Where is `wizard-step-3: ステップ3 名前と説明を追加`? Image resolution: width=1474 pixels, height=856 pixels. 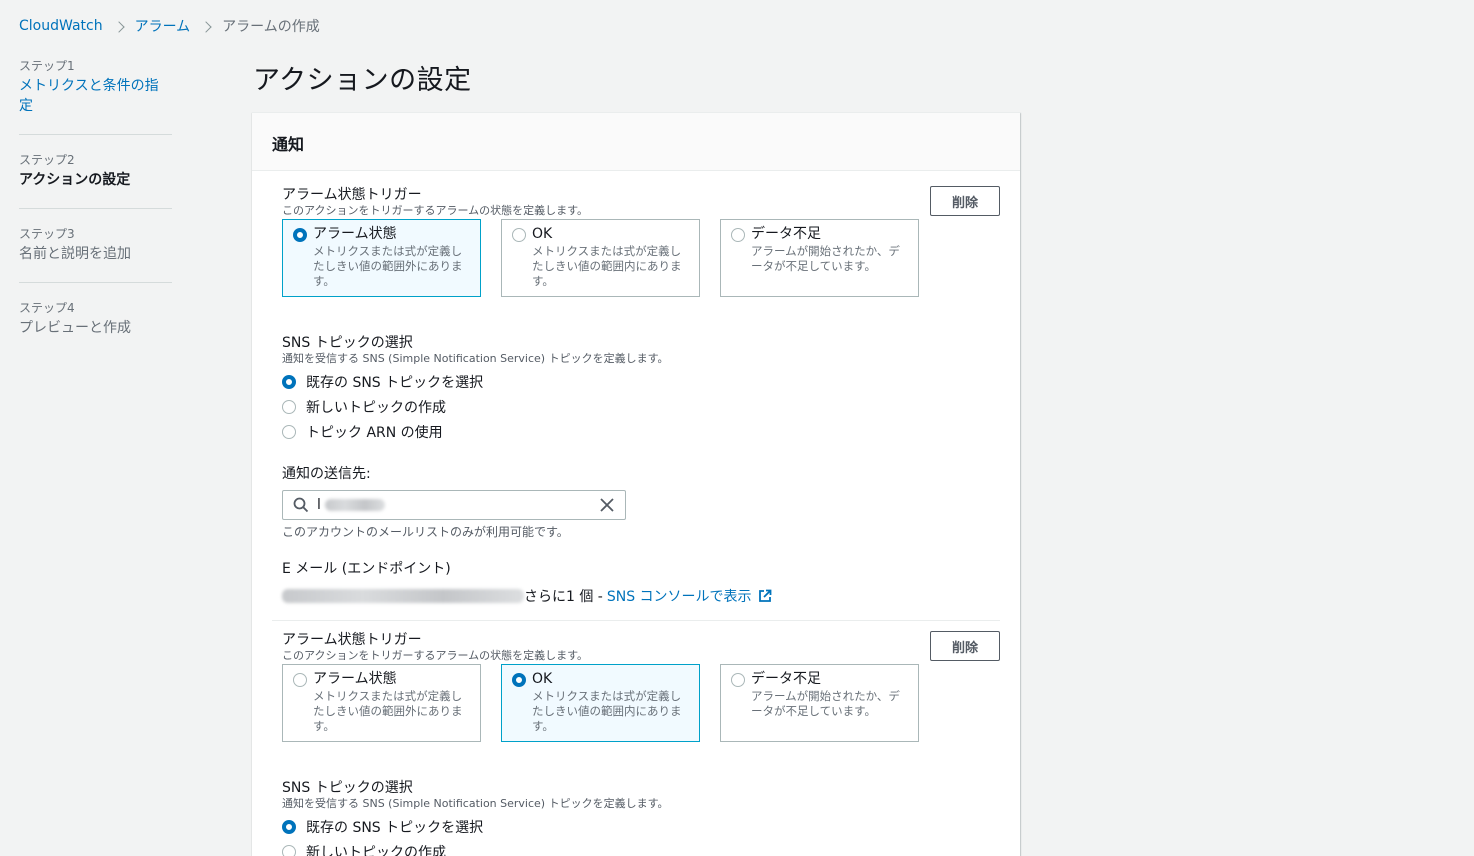 wizard-step-3: ステップ3 名前と説明を追加 is located at coordinates (95, 254).